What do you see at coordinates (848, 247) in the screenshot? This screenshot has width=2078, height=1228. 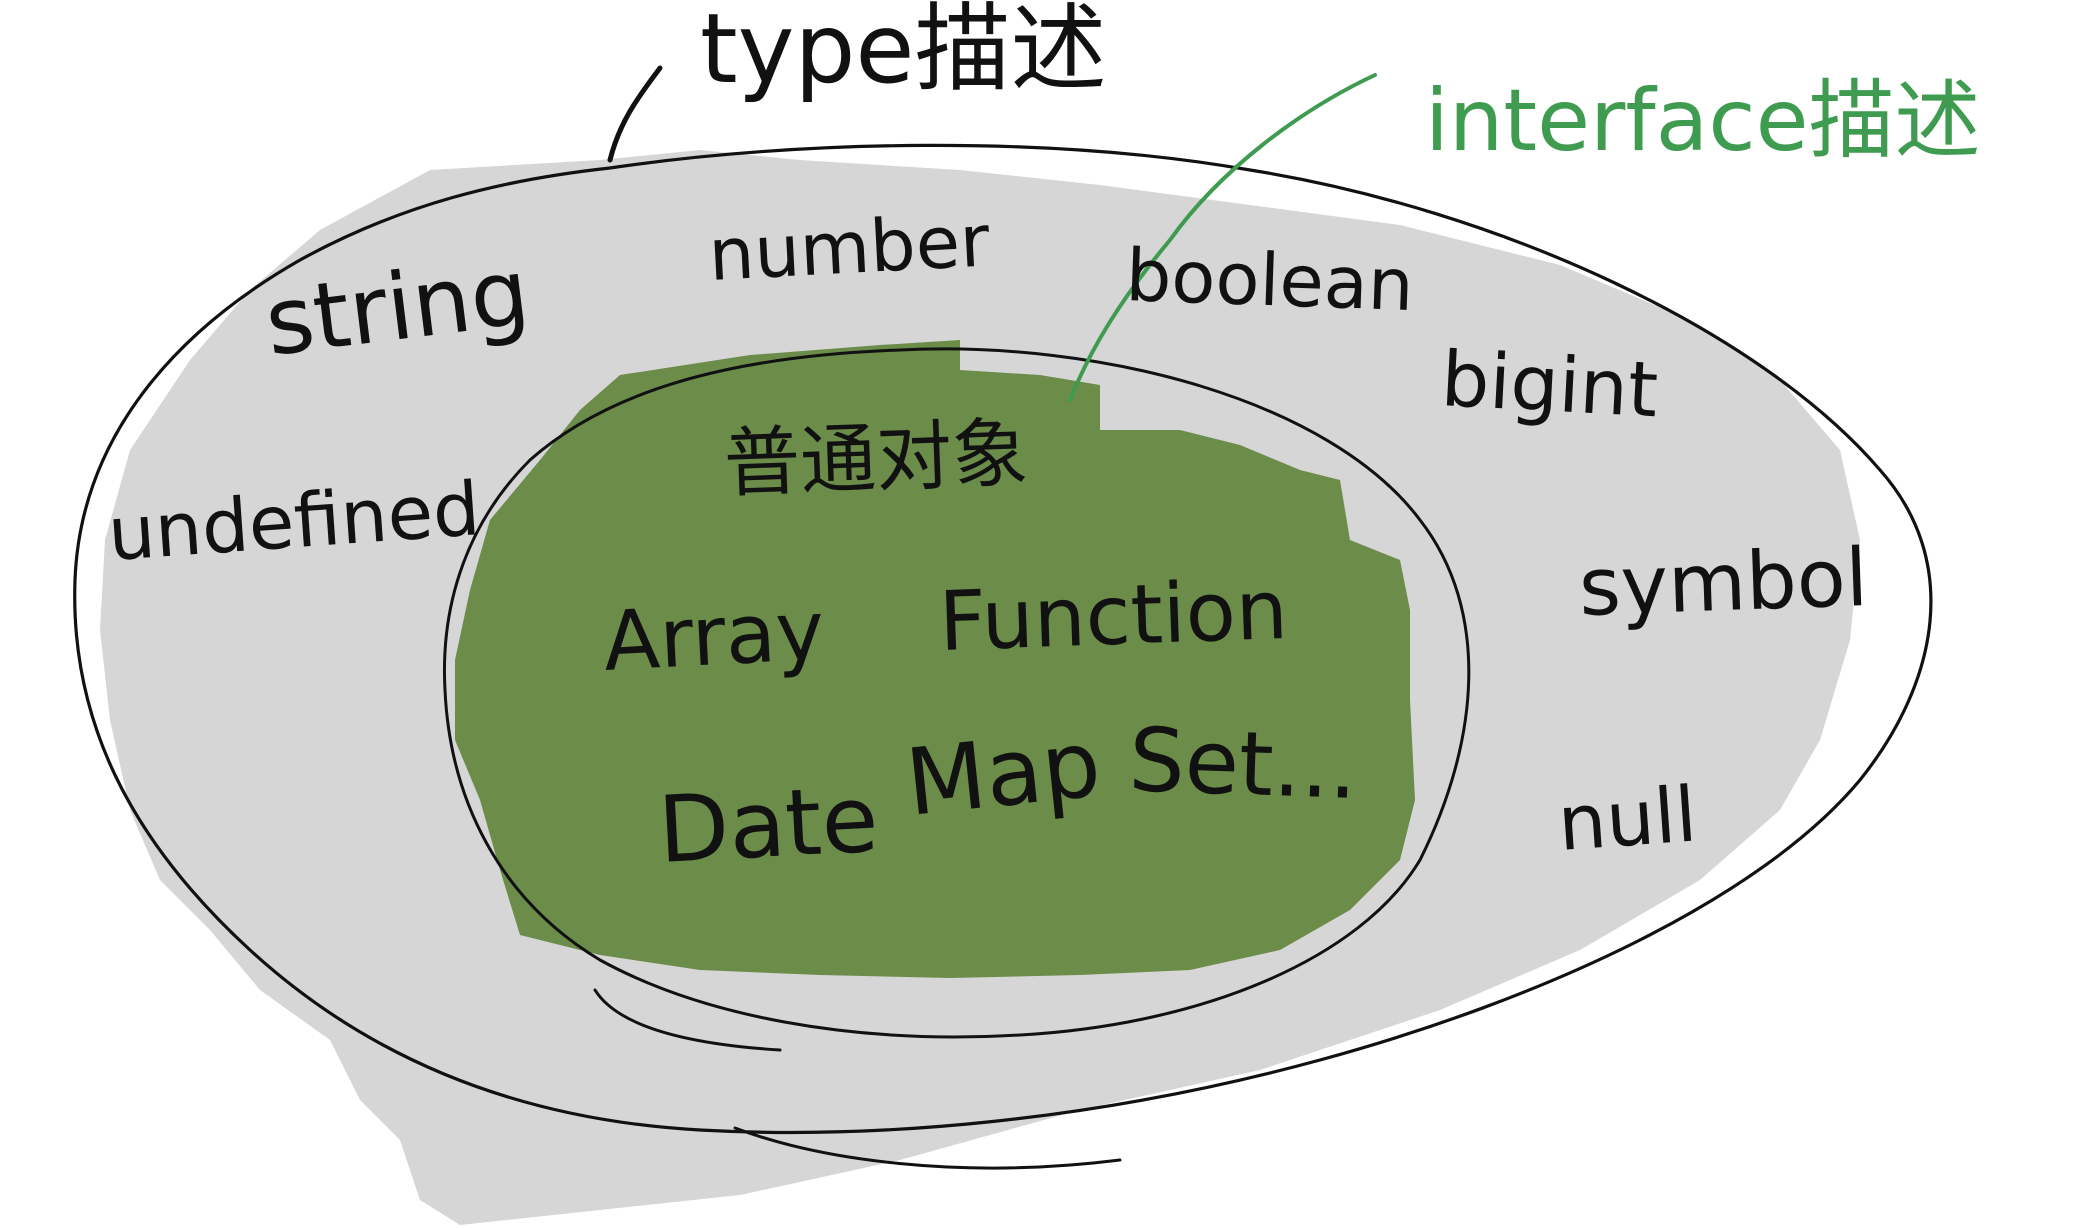 I see `label-number: number` at bounding box center [848, 247].